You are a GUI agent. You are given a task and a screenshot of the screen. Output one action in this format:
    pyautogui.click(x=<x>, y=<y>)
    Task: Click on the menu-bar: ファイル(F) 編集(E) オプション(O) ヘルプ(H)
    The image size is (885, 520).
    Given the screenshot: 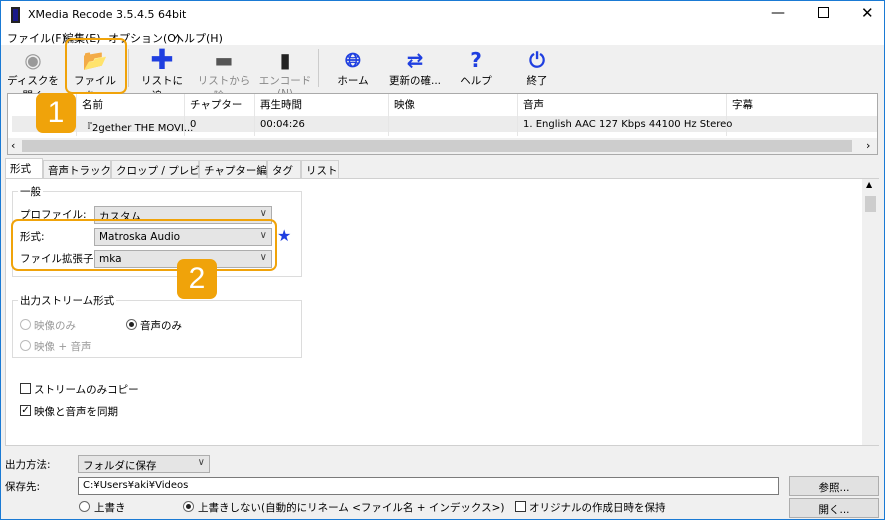 What is the action you would take?
    pyautogui.click(x=442, y=37)
    